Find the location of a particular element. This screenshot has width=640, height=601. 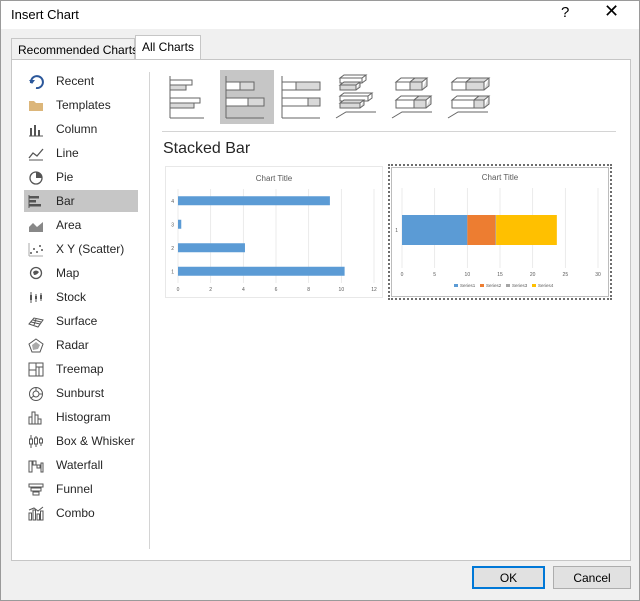

sidebar-item-map: Map is located at coordinates (81, 273).